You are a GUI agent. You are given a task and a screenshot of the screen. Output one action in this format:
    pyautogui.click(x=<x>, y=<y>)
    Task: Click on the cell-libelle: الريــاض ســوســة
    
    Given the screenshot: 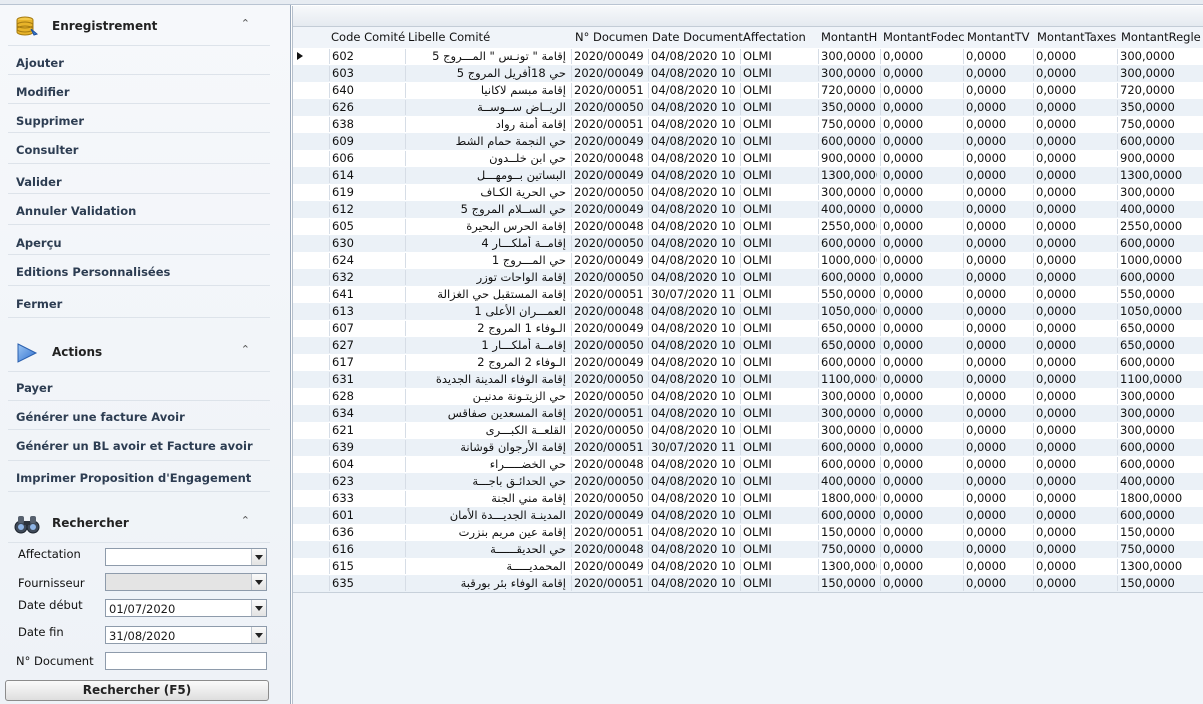 What is the action you would take?
    pyautogui.click(x=485, y=107)
    